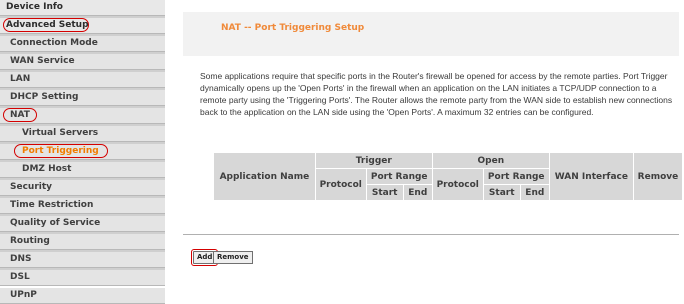 Image resolution: width=684 pixels, height=304 pixels. What do you see at coordinates (431, 34) in the screenshot?
I see `page-title-bar: NAT -- Port Triggering Setup` at bounding box center [431, 34].